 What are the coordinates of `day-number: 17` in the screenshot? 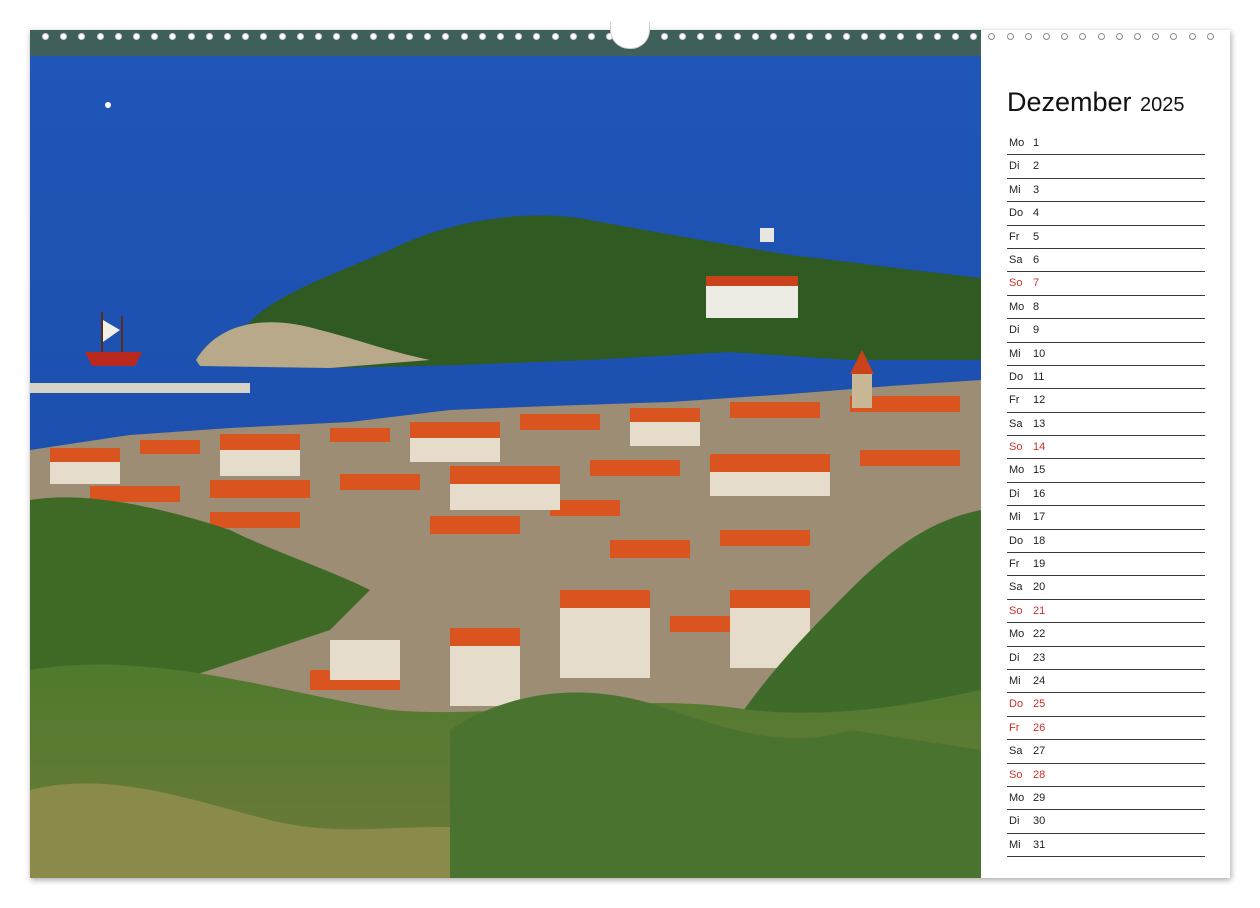 It's located at (1039, 517).